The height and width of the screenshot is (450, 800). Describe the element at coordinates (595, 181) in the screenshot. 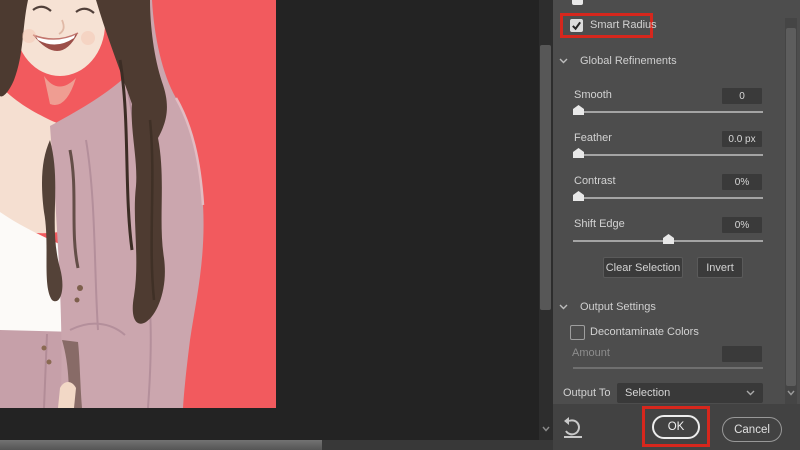

I see `contrast-label: Contrast` at that location.